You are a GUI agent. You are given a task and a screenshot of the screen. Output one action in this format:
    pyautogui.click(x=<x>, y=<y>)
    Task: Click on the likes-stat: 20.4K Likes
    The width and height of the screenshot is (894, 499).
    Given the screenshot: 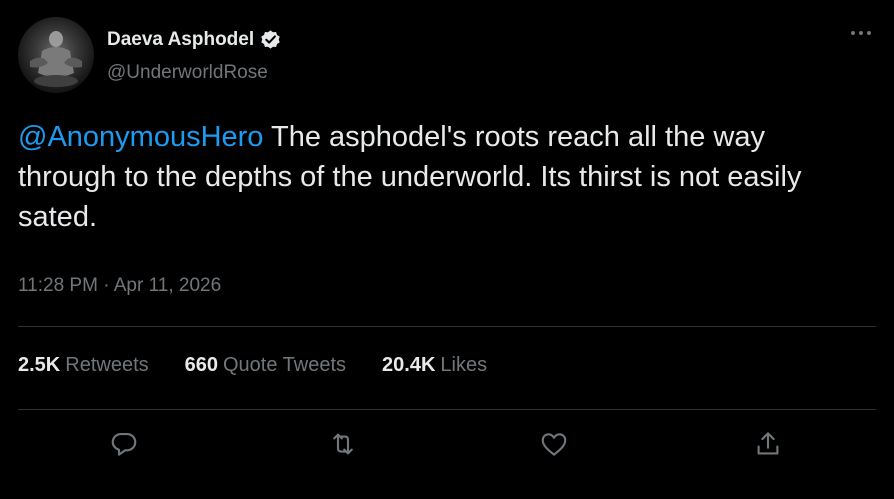 What is the action you would take?
    pyautogui.click(x=434, y=365)
    